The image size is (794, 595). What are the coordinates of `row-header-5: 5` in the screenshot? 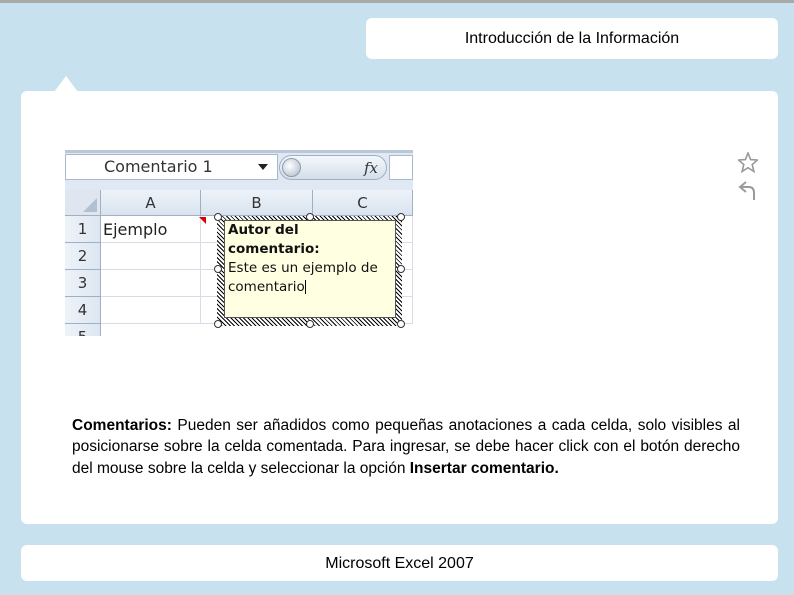 It's located at (83, 330).